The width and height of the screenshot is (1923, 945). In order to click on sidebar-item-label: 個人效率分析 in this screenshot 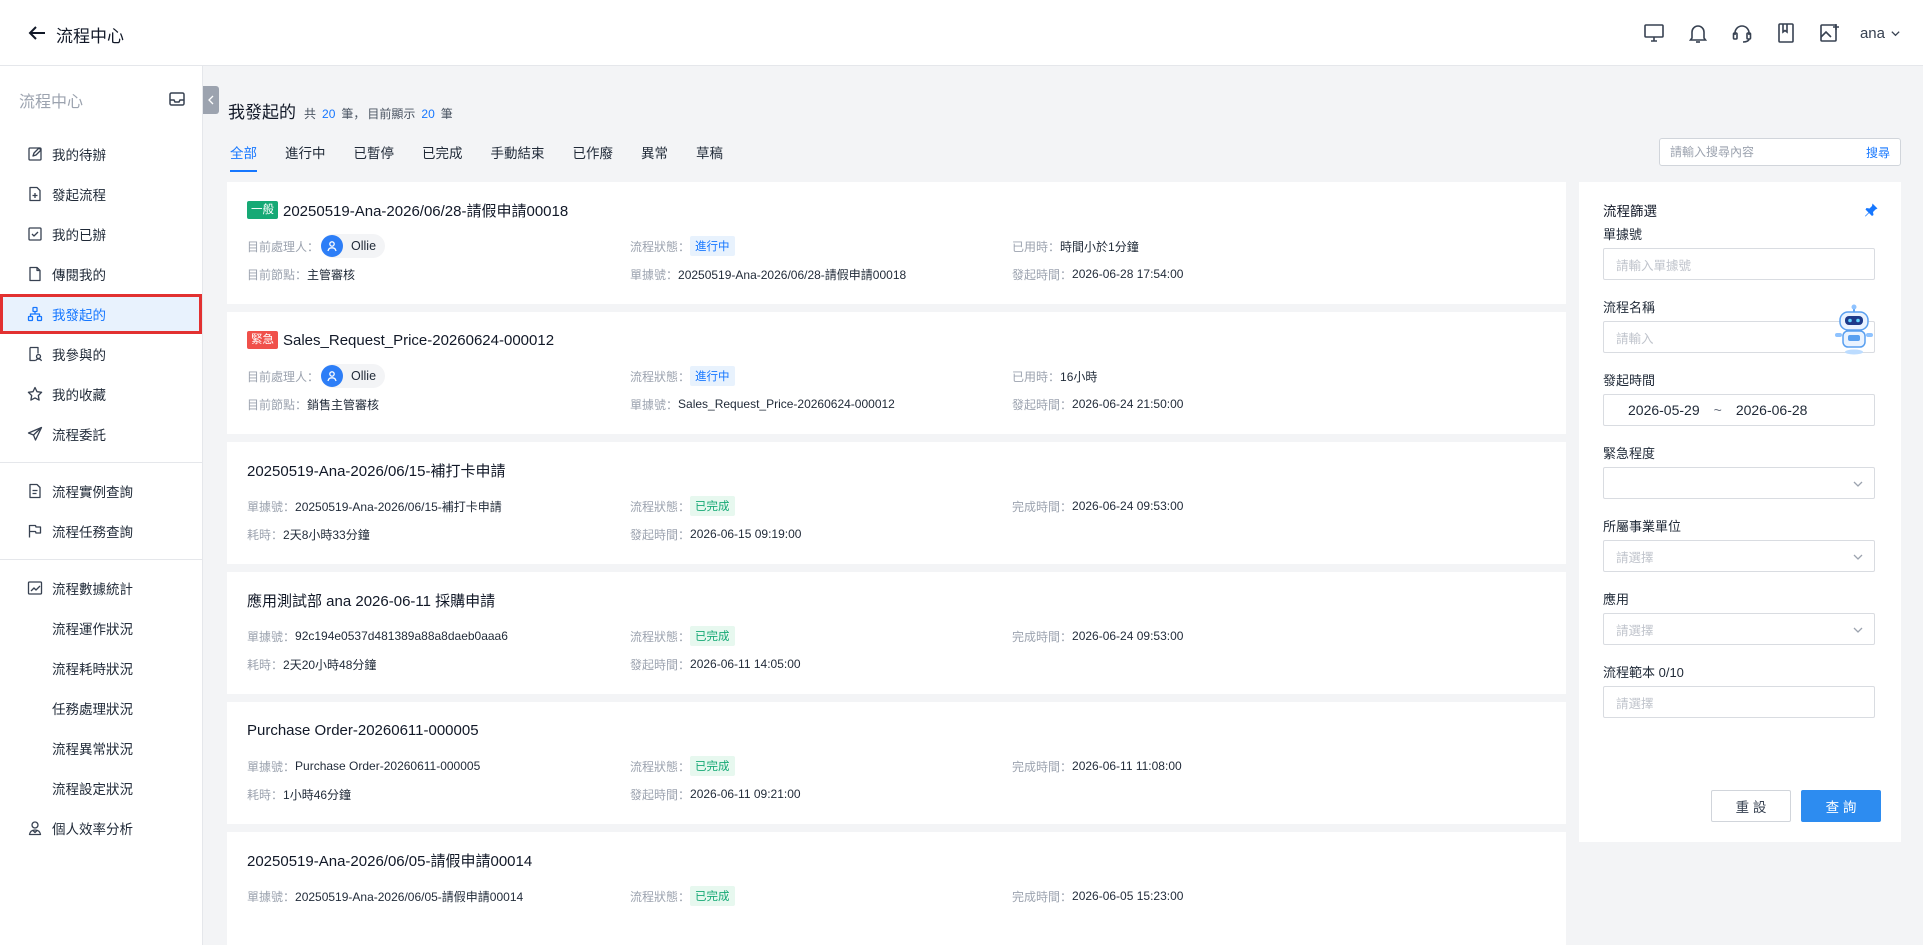, I will do `click(92, 829)`.